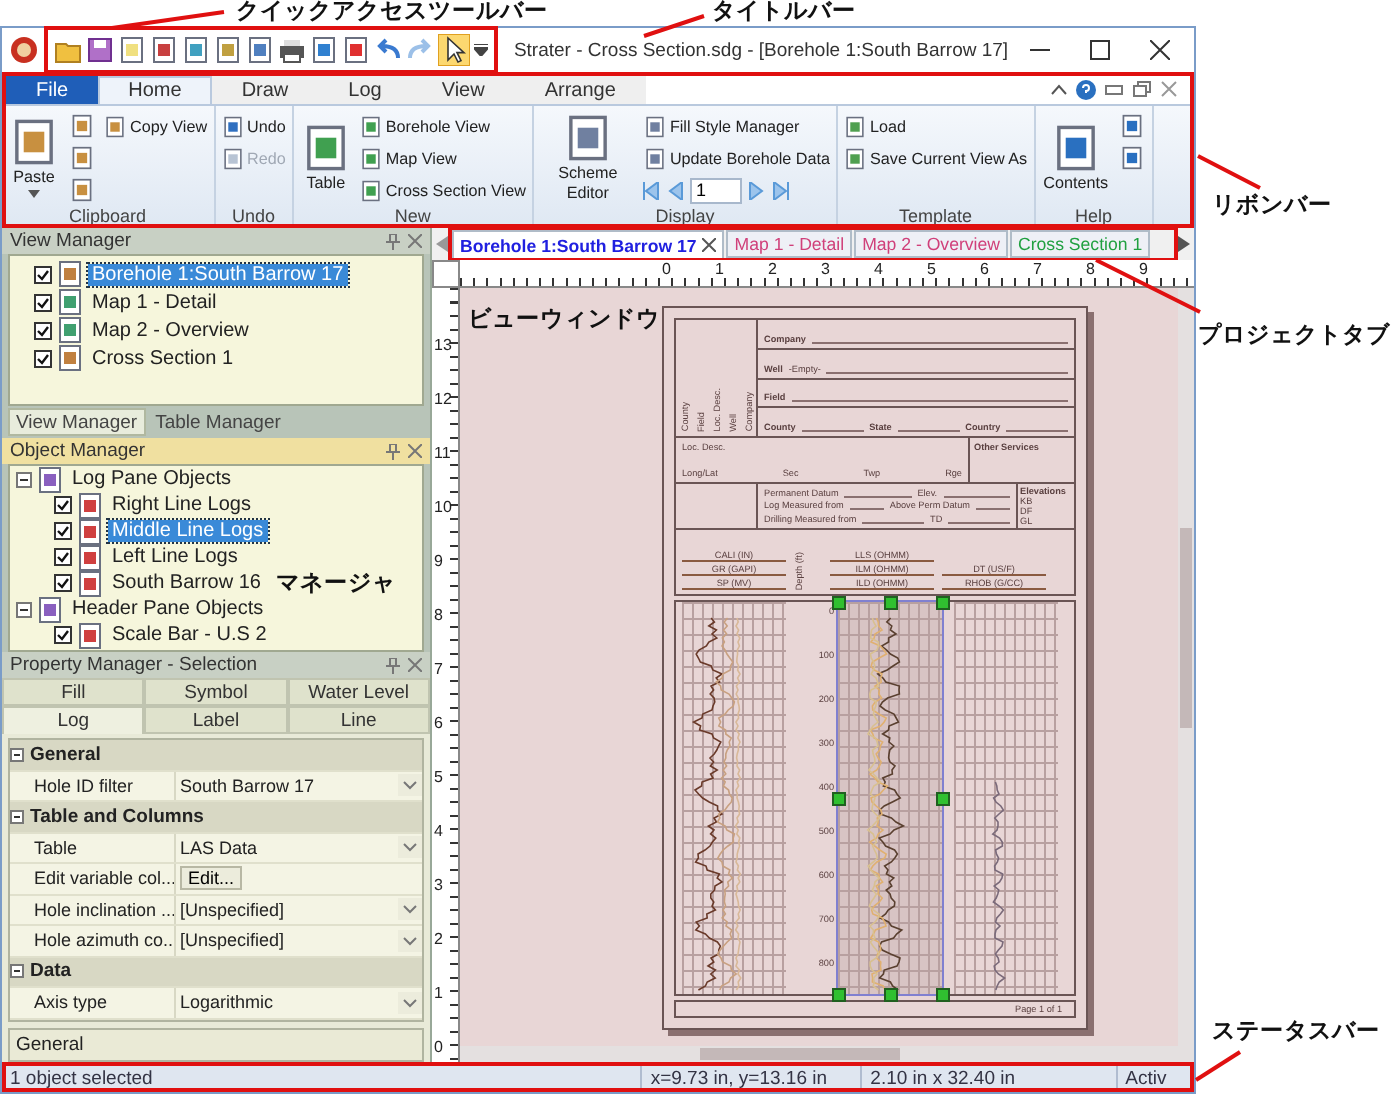  I want to click on group-label: Display, so click(685, 216).